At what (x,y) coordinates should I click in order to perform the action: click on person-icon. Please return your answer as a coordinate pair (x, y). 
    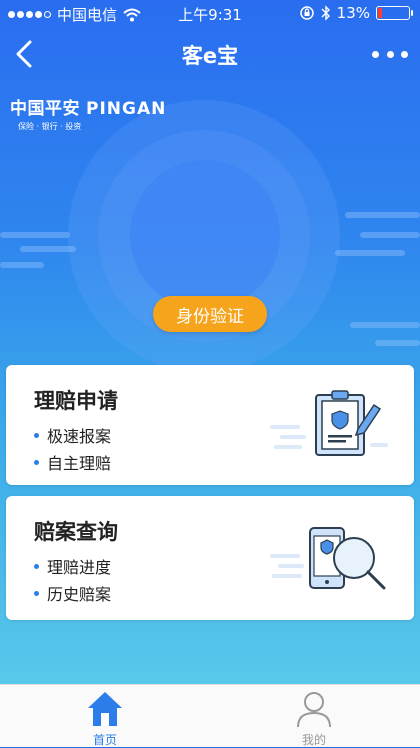
    Looking at the image, I should click on (314, 710).